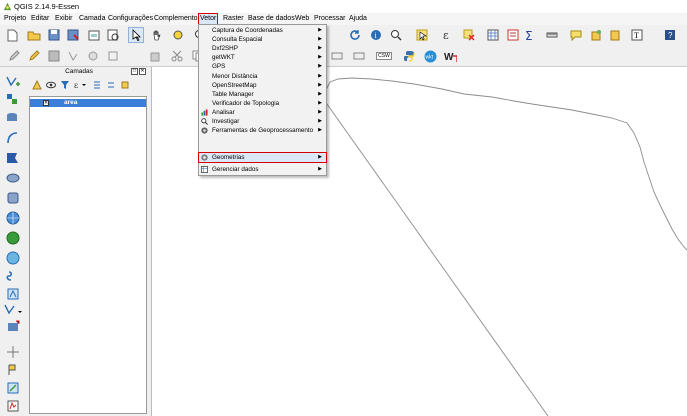  What do you see at coordinates (94, 35) in the screenshot?
I see `print-composer-icon` at bounding box center [94, 35].